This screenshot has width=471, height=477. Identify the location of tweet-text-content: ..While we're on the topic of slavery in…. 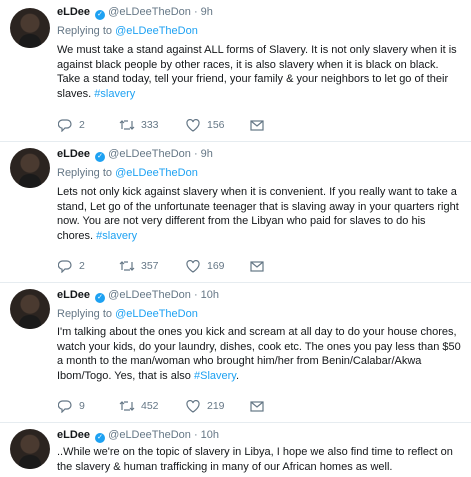
(255, 459).